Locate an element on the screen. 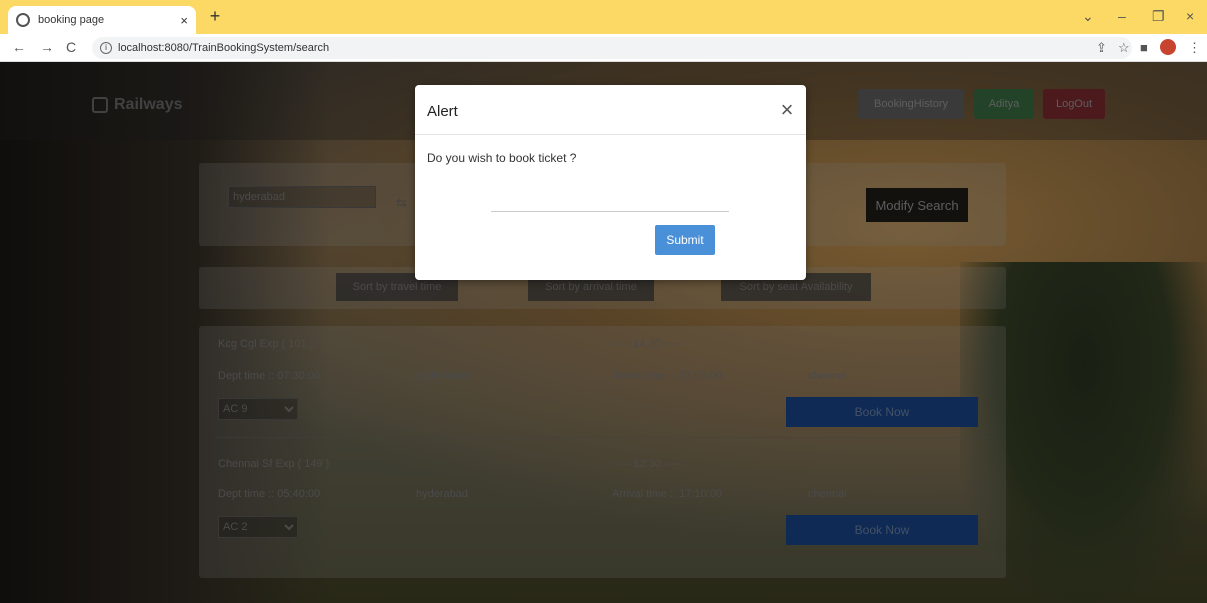 The width and height of the screenshot is (1207, 603). profile-avatar-icon is located at coordinates (1168, 47).